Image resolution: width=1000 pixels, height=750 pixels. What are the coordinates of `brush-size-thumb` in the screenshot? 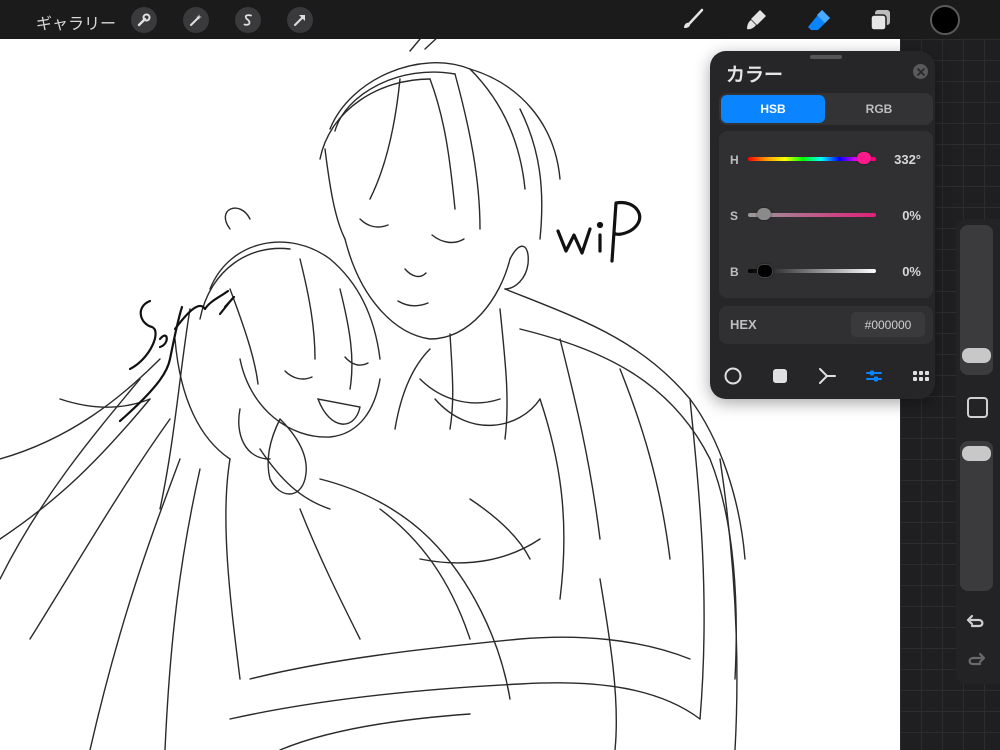 It's located at (976, 355).